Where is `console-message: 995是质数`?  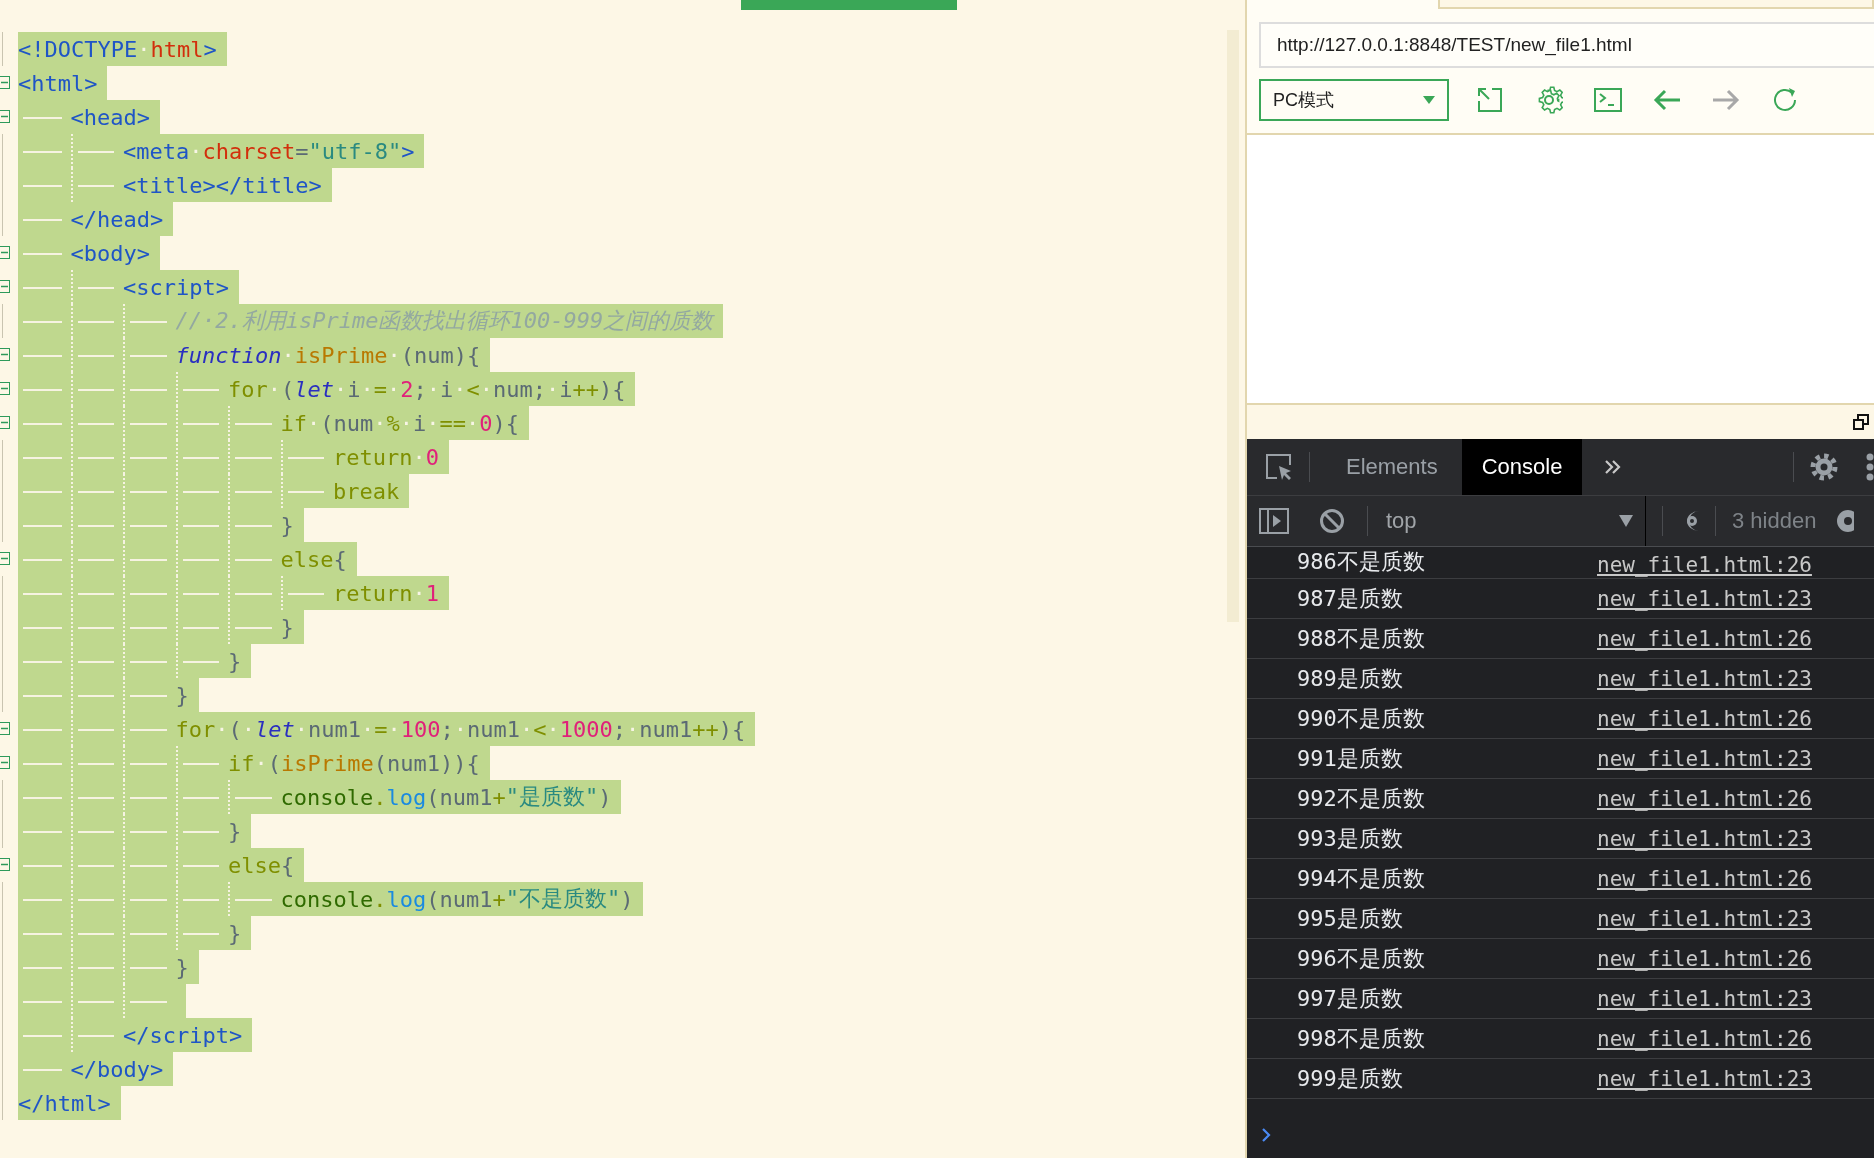
console-message: 995是质数 is located at coordinates (1350, 918).